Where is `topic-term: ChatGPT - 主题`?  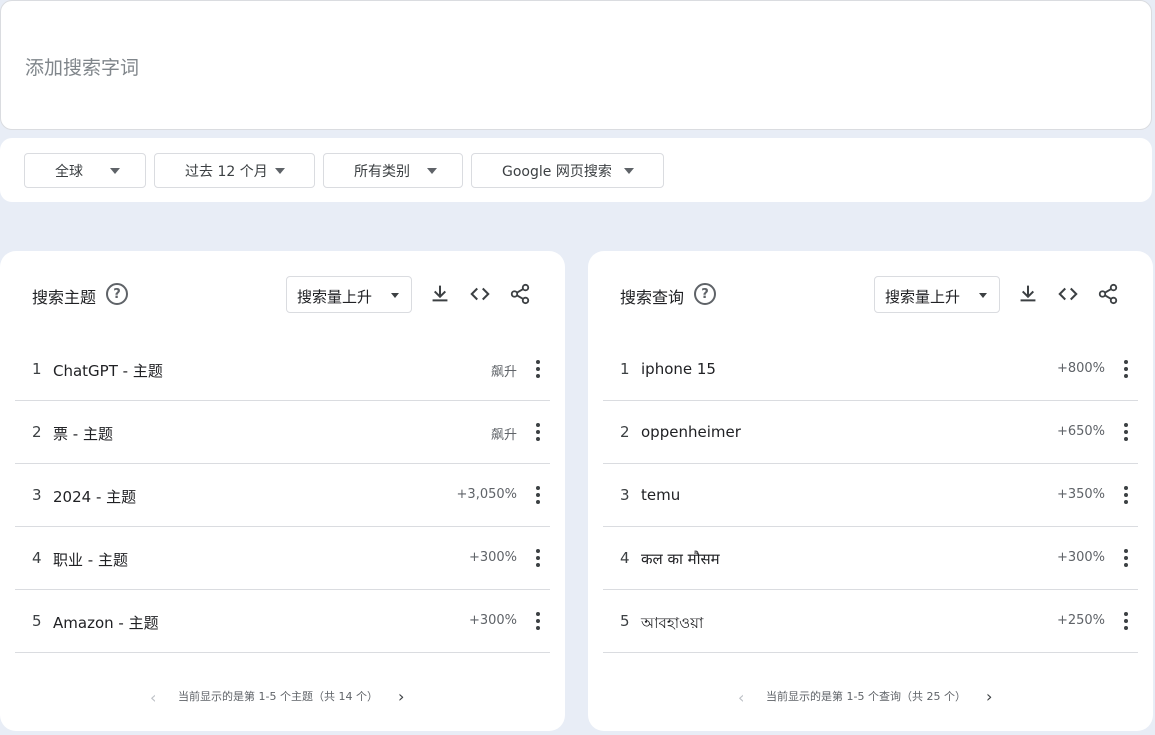 topic-term: ChatGPT - 主题 is located at coordinates (108, 370).